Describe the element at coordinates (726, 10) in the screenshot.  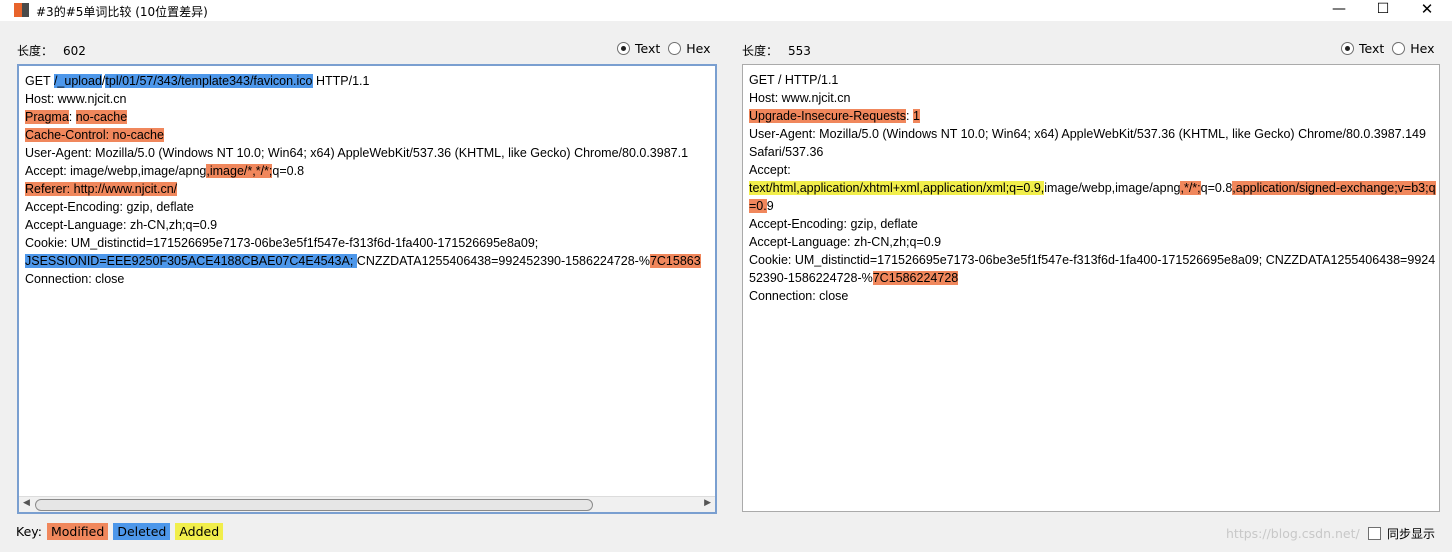
I see `title-bar: #3的#5单词比较 (10位置差异) — ☐ ✕` at that location.